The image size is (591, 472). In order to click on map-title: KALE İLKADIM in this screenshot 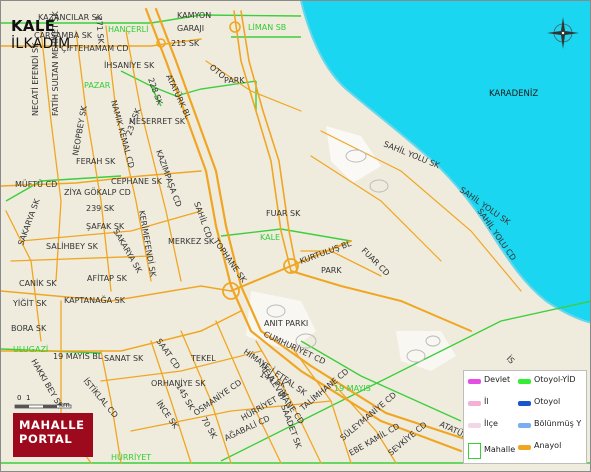, I will do `click(41, 35)`.